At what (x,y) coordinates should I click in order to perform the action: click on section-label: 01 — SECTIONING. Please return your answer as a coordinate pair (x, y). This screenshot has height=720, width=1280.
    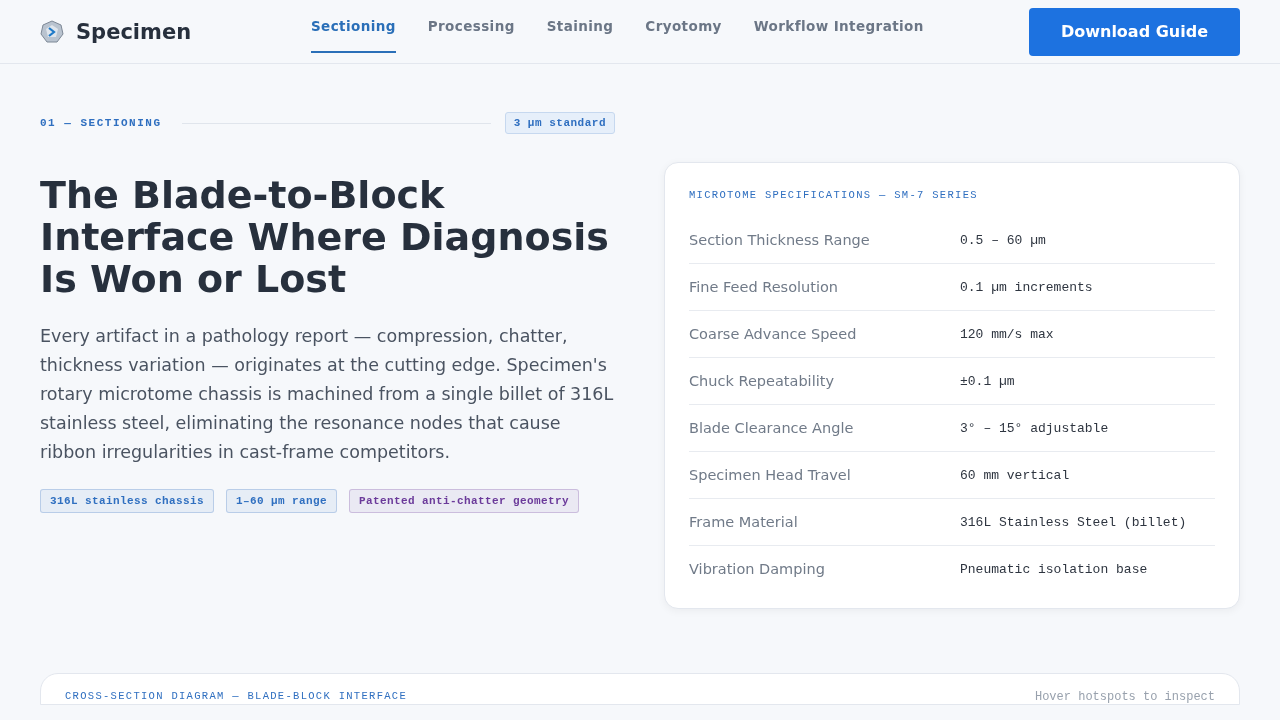
    Looking at the image, I should click on (101, 123).